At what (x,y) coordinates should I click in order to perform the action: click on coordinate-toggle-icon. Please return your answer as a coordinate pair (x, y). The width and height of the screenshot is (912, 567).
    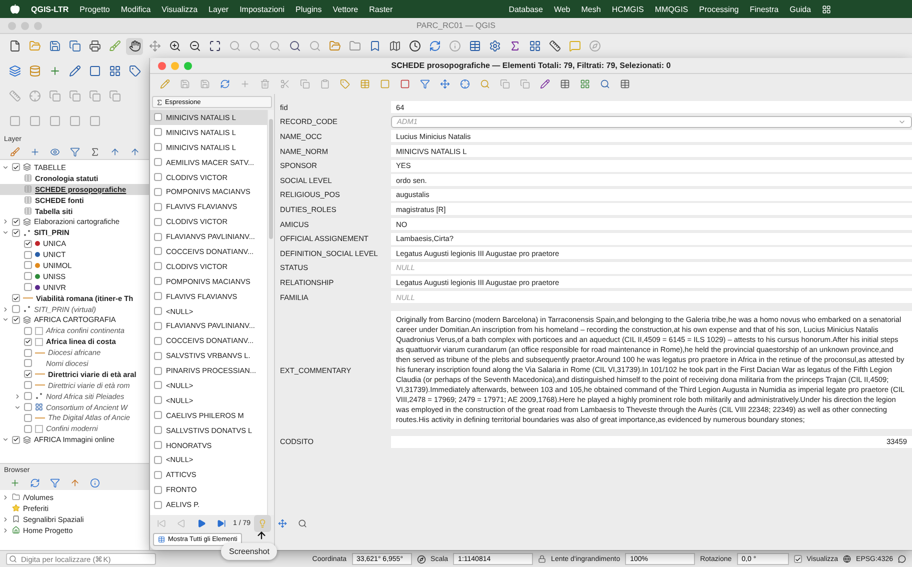
    Looking at the image, I should click on (421, 559).